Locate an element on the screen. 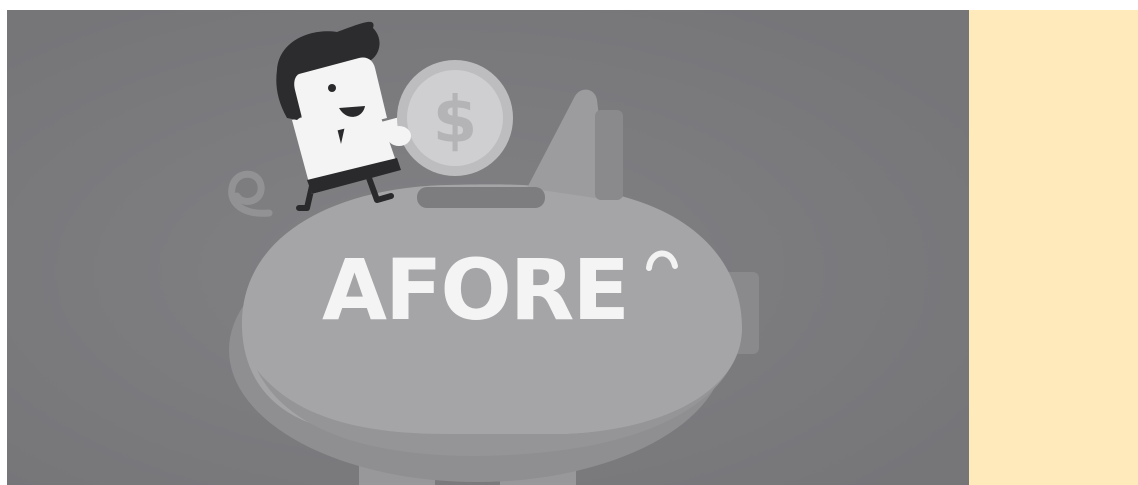 Image resolution: width=1138 pixels, height=485 pixels. coin-slot is located at coordinates (481, 197).